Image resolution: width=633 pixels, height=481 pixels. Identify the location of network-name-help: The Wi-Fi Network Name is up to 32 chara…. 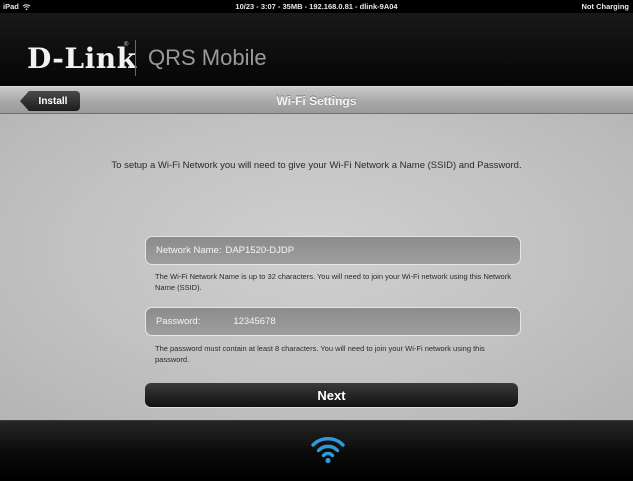
(333, 282).